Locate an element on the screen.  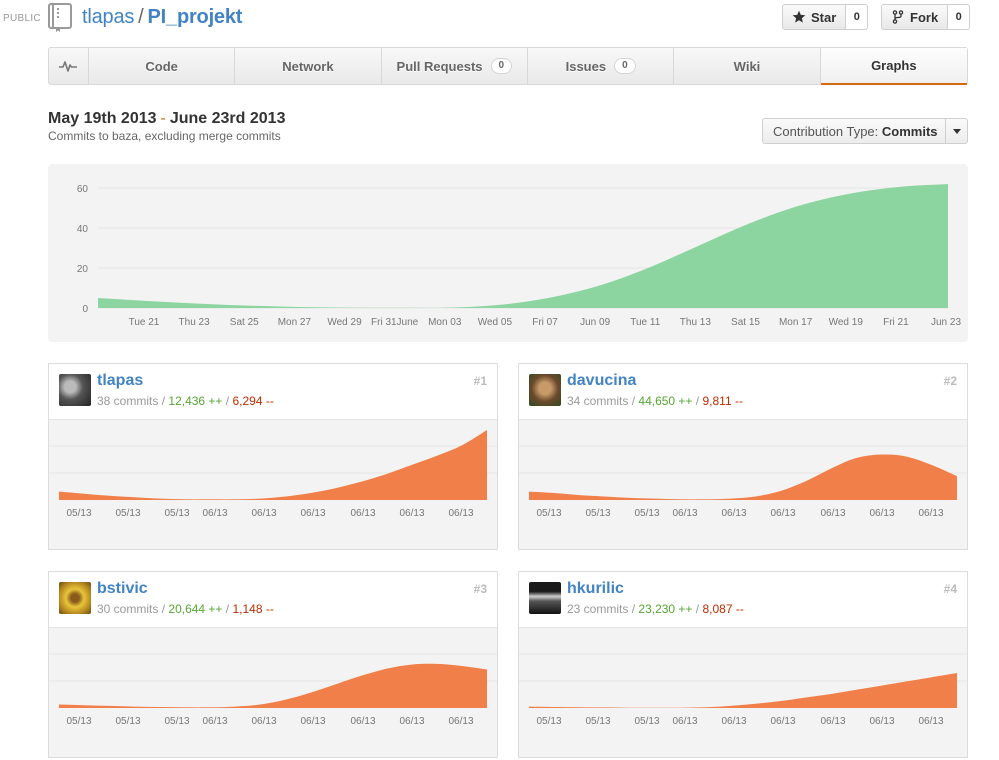
date-range-title: May 19th 2013- June 23rd 2013 is located at coordinates (166, 119).